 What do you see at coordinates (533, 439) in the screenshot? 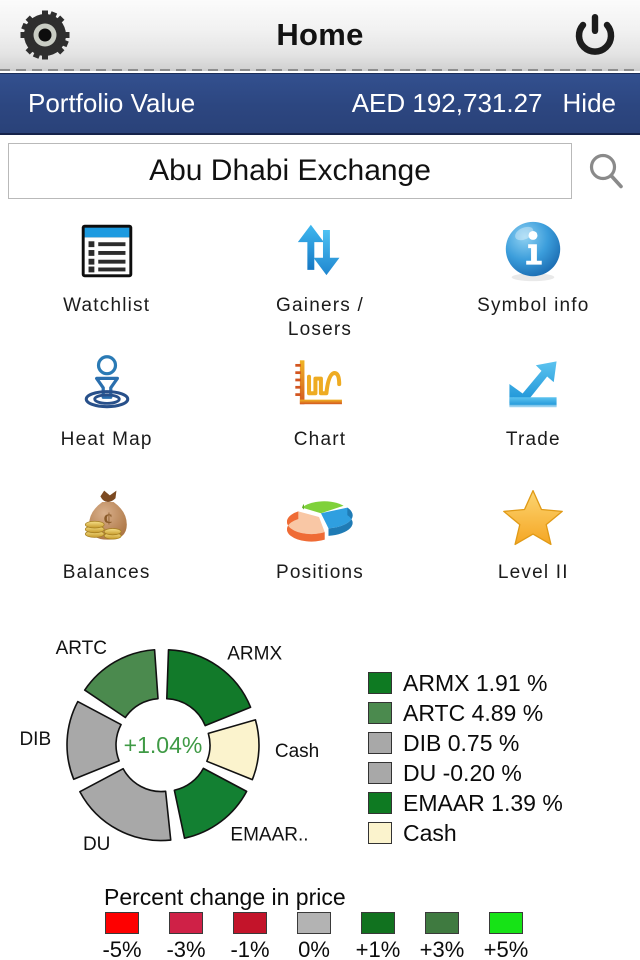
I see `grid-item-label: Trade` at bounding box center [533, 439].